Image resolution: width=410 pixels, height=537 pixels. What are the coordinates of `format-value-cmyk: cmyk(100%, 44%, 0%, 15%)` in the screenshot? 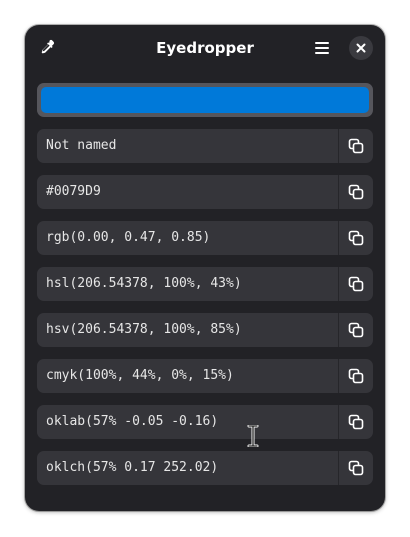 It's located at (140, 376).